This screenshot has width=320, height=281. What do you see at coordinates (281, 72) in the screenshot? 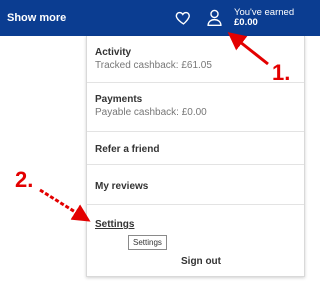
I see `annotation-label-1: 1.` at bounding box center [281, 72].